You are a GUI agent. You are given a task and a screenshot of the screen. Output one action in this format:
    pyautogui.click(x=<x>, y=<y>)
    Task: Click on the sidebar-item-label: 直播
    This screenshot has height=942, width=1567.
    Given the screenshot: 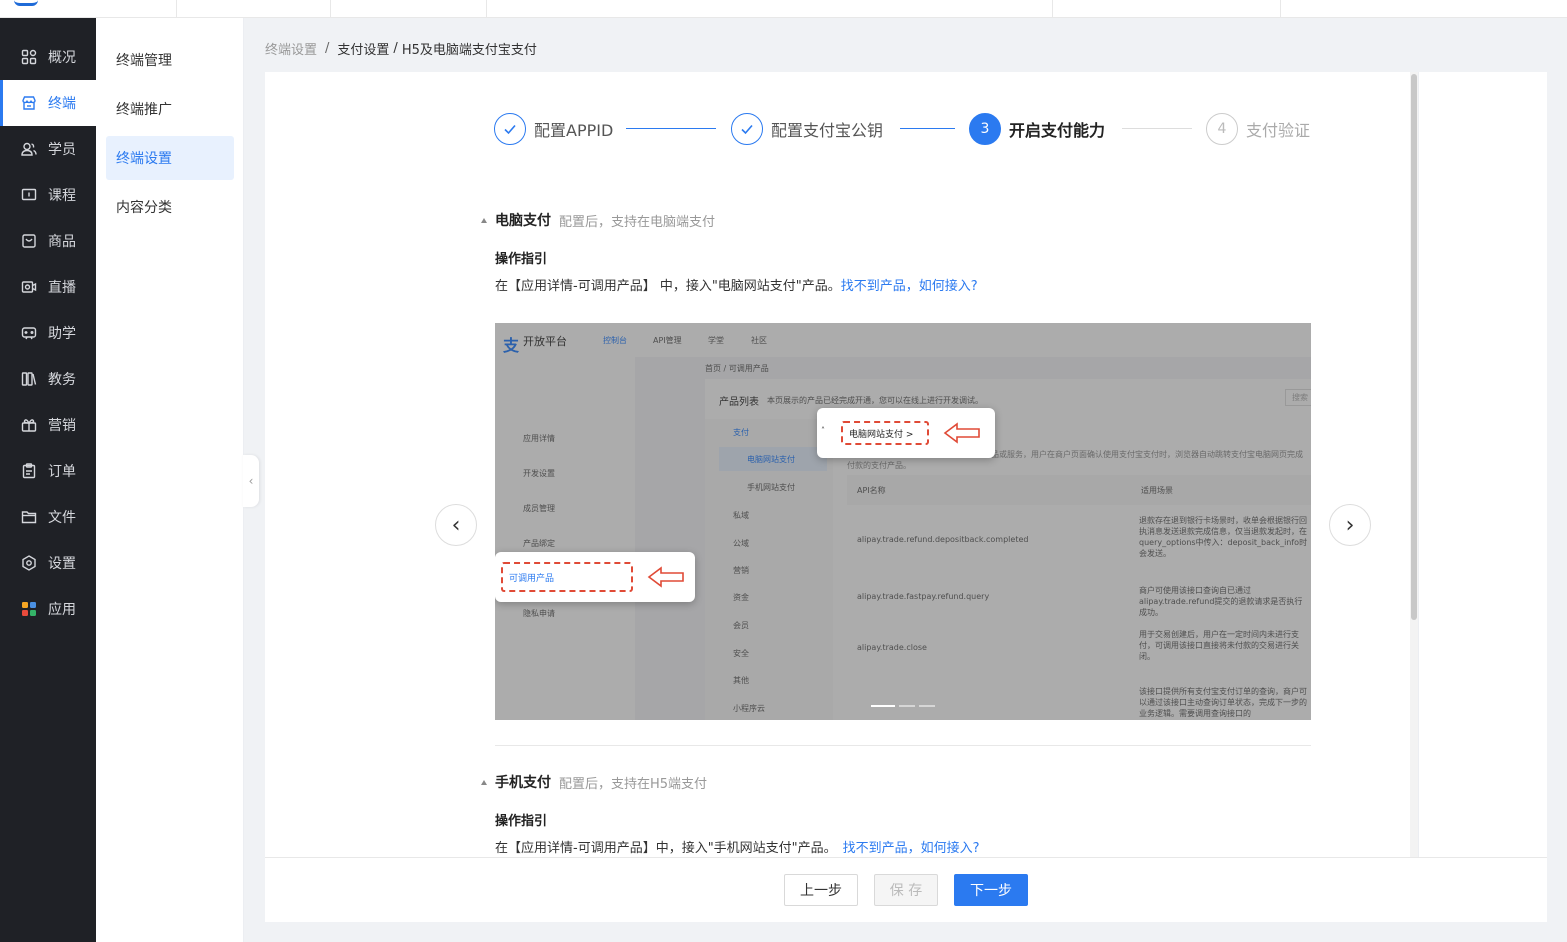 What is the action you would take?
    pyautogui.click(x=62, y=288)
    